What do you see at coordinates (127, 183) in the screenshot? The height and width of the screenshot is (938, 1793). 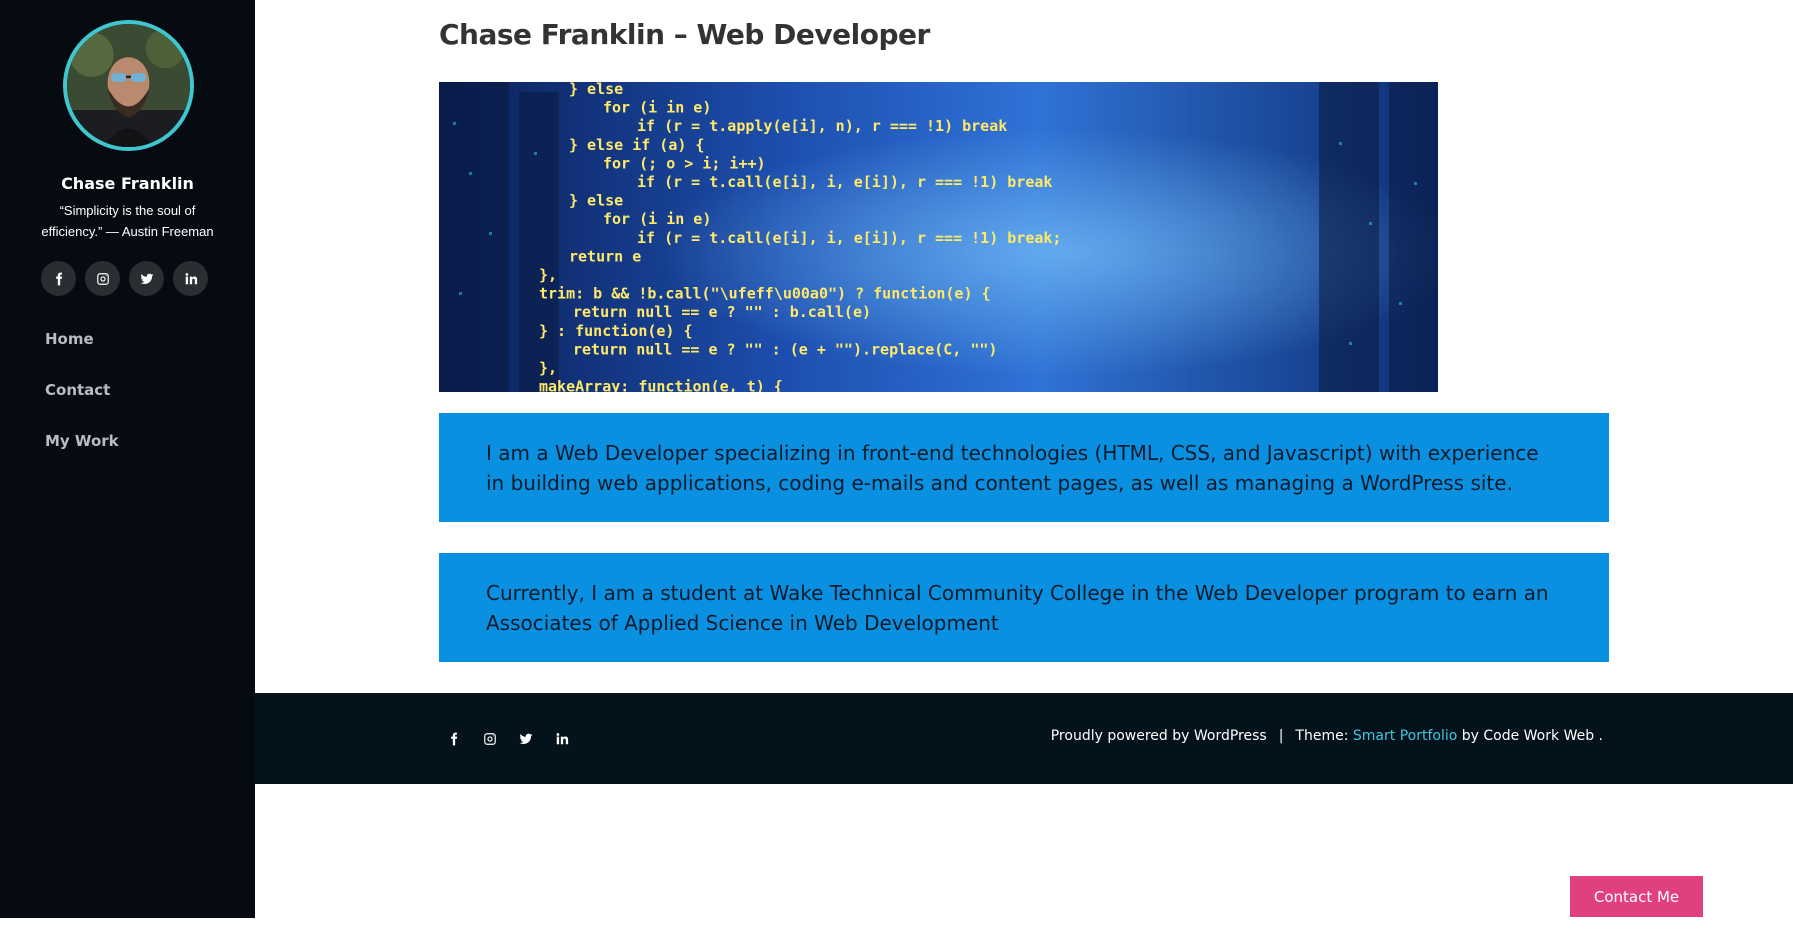 I see `author-name: Chase Franklin` at bounding box center [127, 183].